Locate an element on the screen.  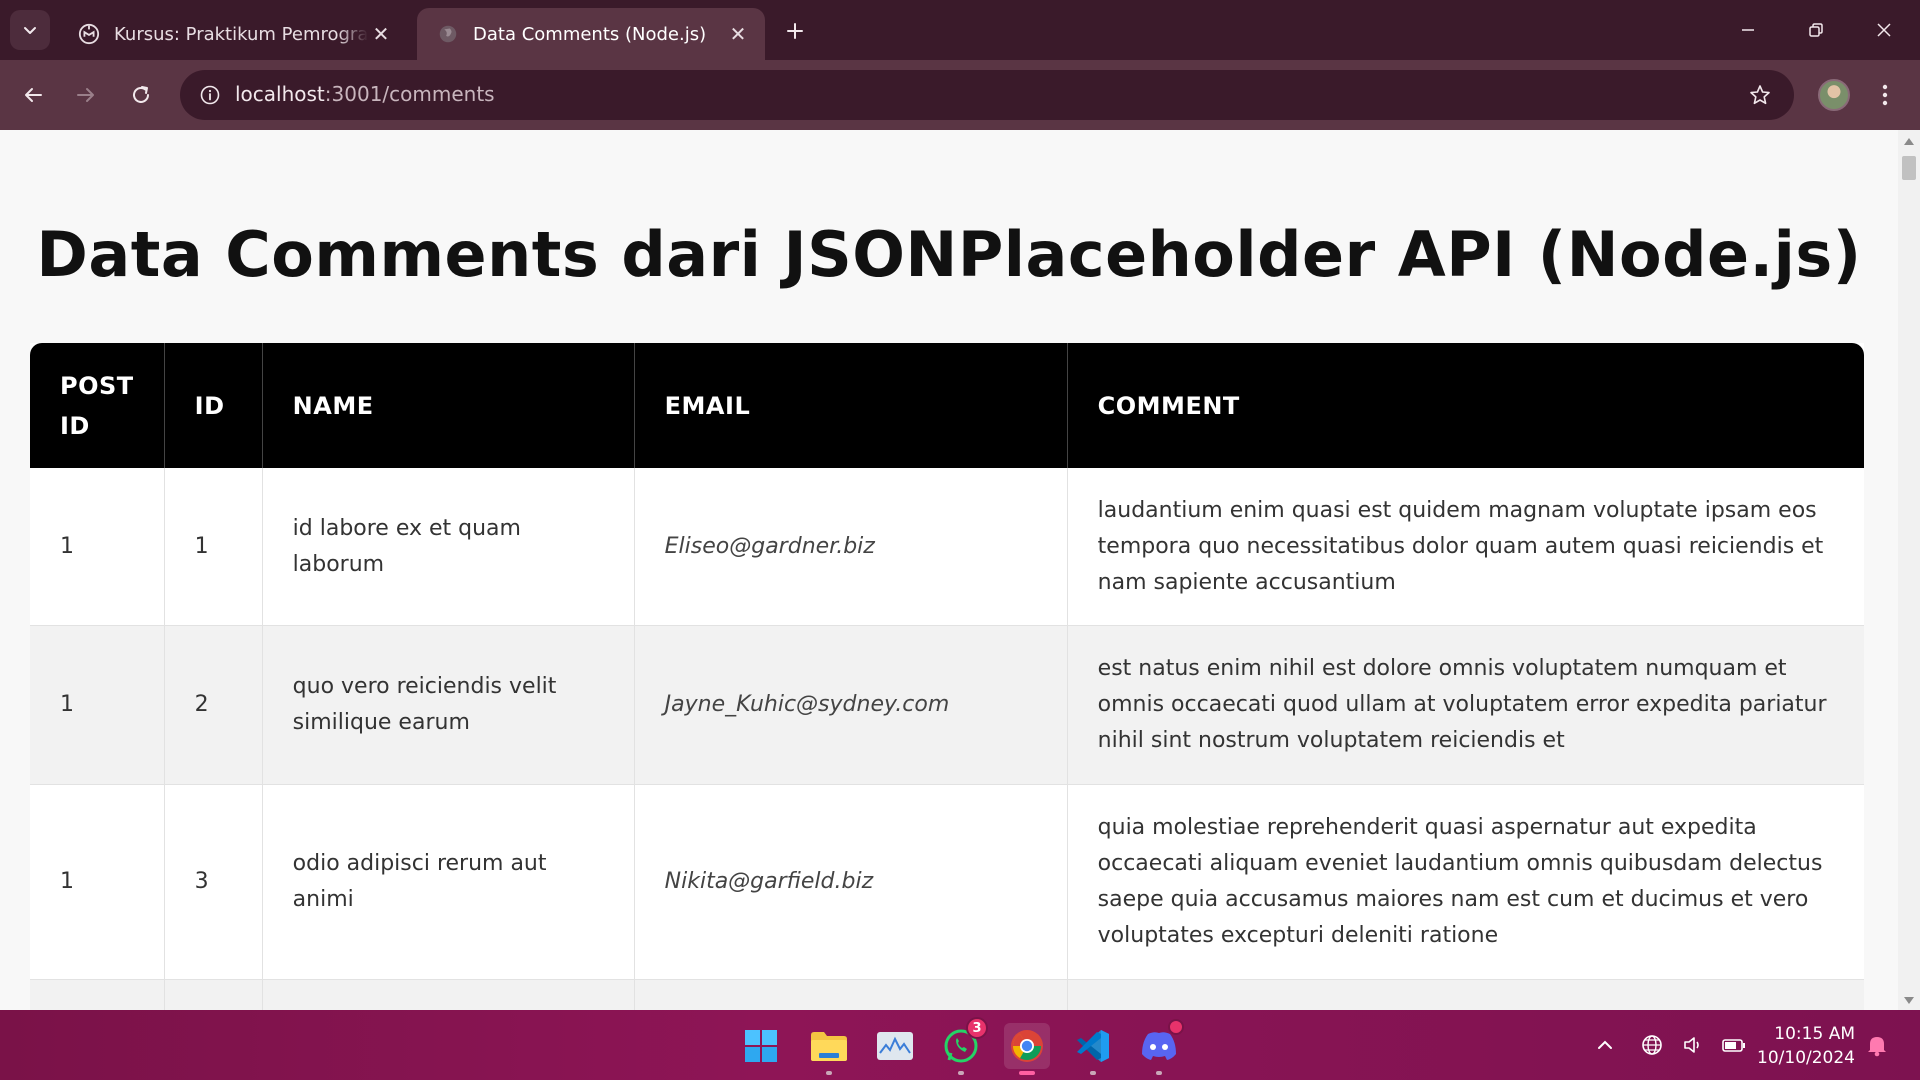
chrome-icon is located at coordinates (1027, 1046).